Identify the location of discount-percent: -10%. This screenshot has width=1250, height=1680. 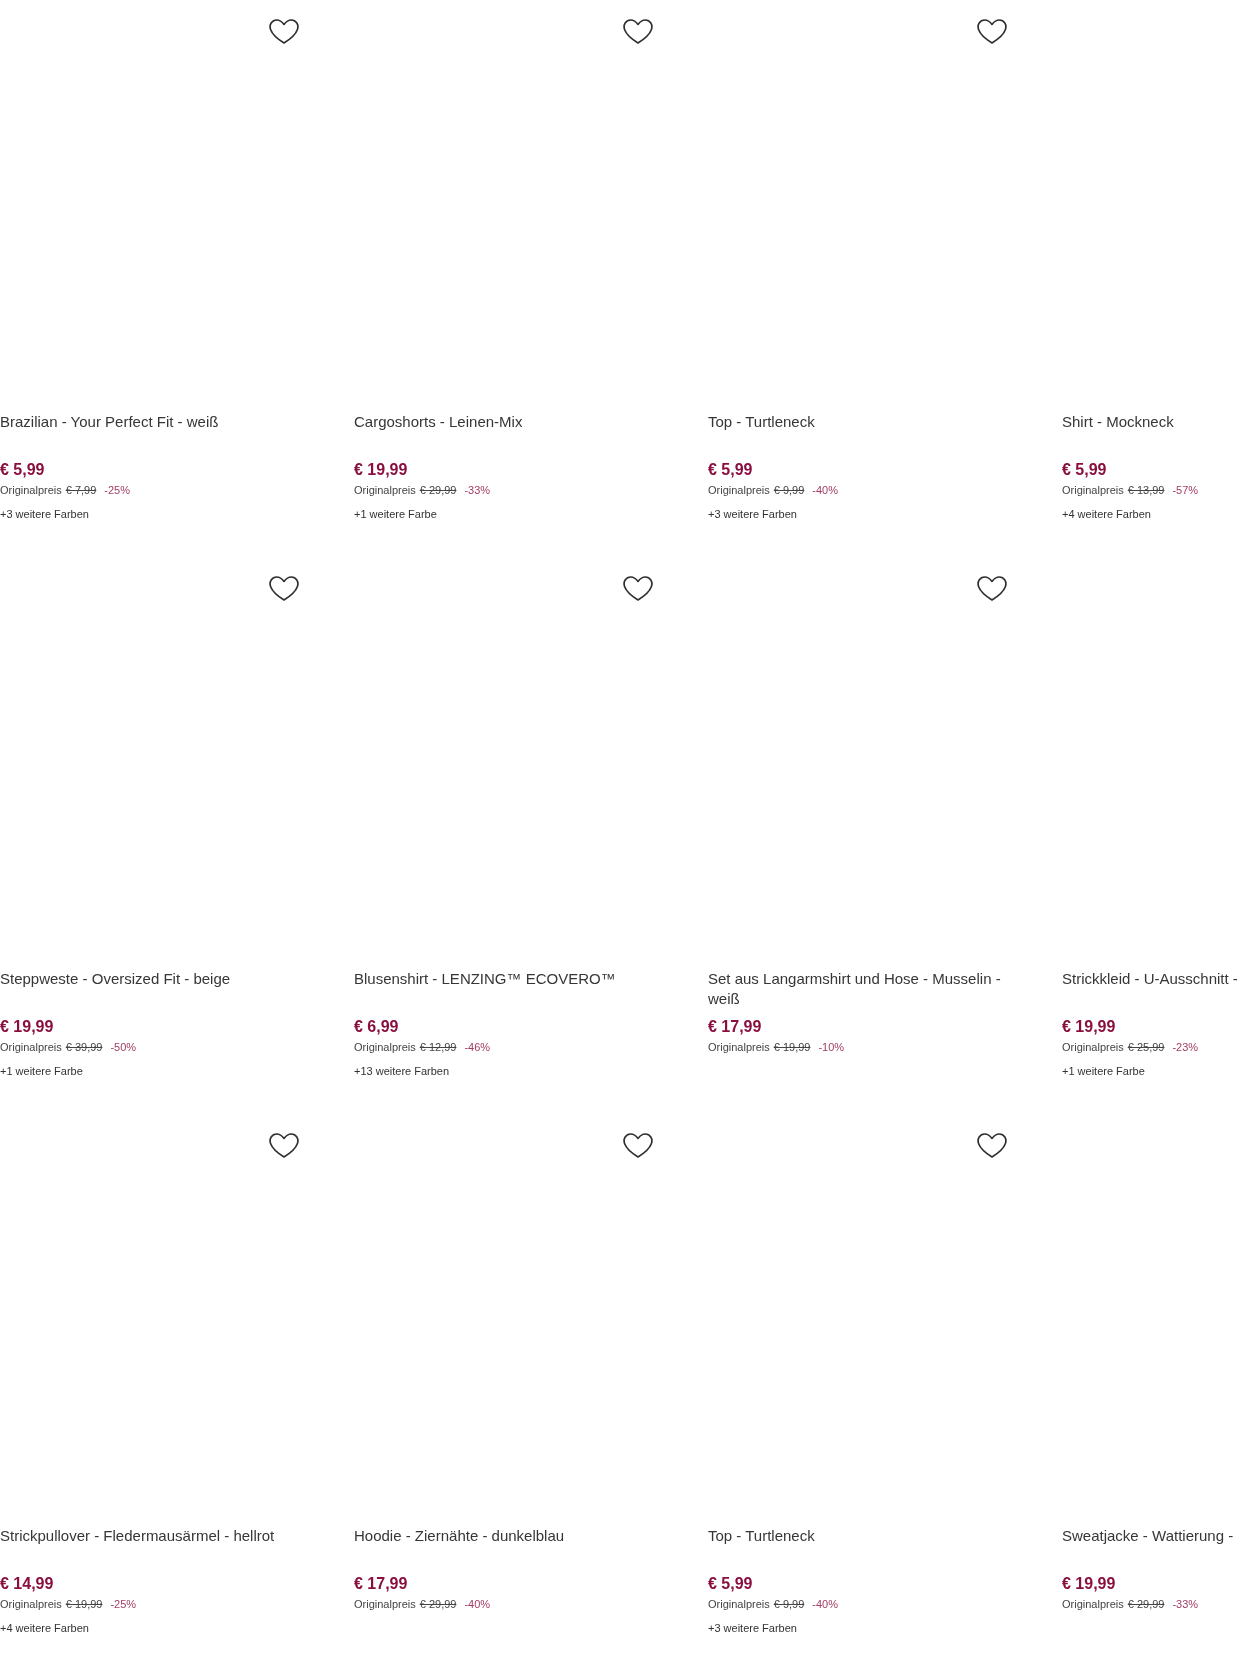
(831, 1047).